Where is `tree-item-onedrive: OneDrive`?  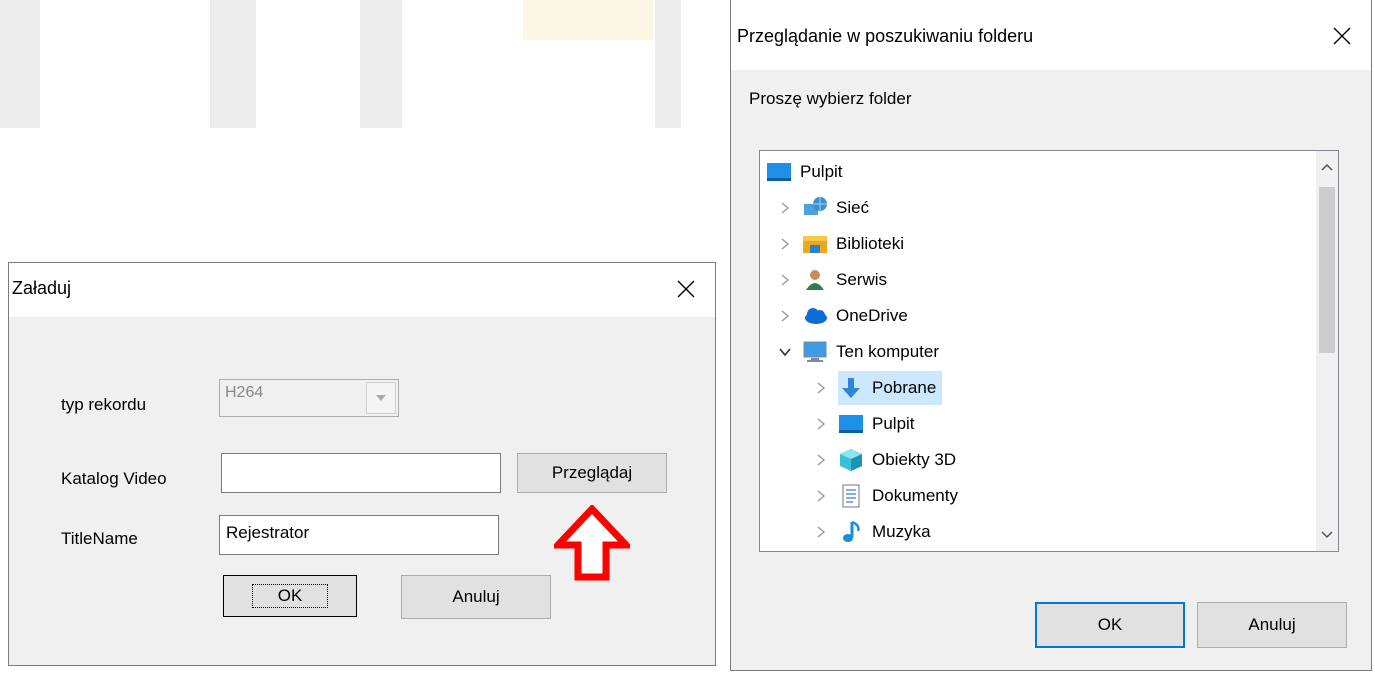 tree-item-onedrive: OneDrive is located at coordinates (843, 316).